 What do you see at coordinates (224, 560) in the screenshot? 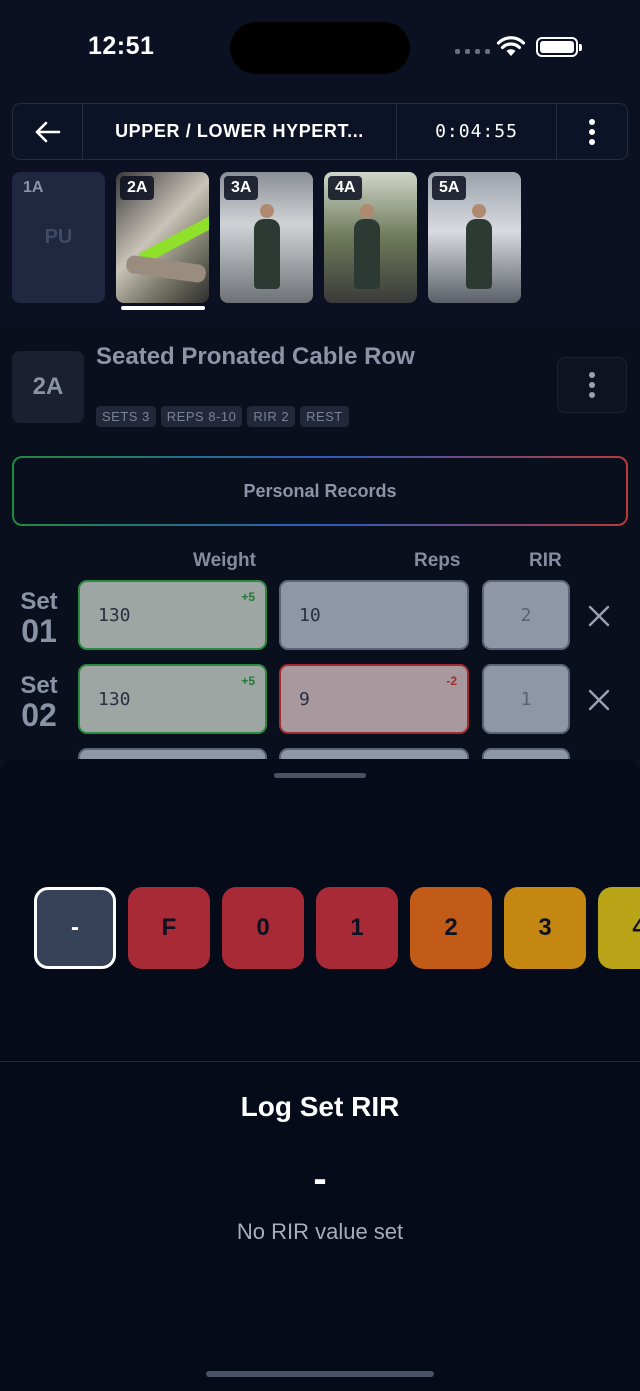
I see `weight-column-header: Weight` at bounding box center [224, 560].